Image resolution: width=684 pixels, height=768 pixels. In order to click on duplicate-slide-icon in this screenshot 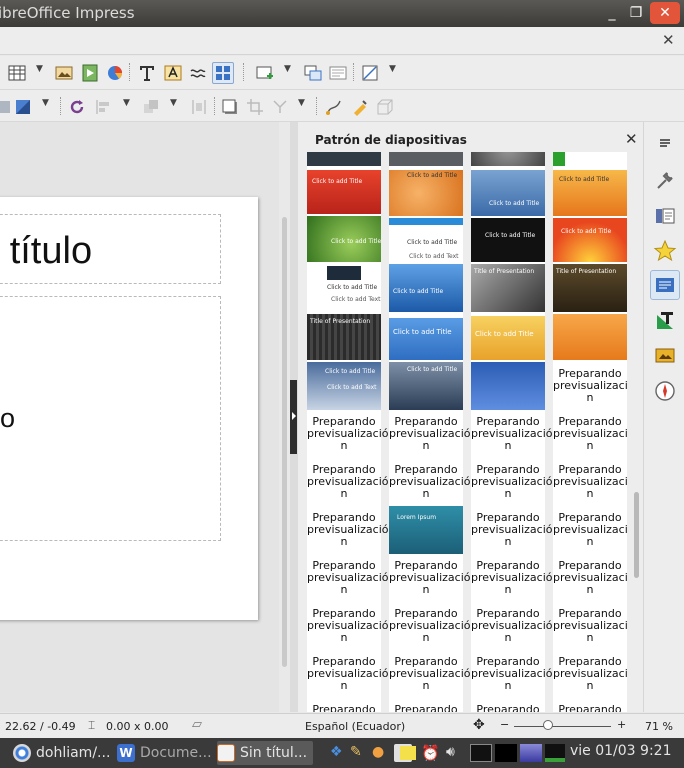, I will do `click(313, 73)`.